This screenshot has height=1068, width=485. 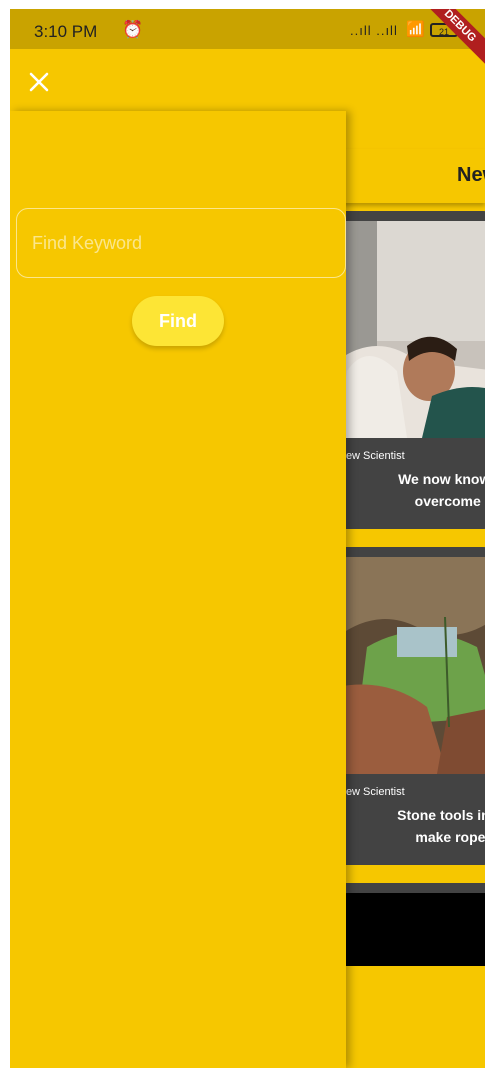 I want to click on battery-level: 21, so click(x=443, y=32).